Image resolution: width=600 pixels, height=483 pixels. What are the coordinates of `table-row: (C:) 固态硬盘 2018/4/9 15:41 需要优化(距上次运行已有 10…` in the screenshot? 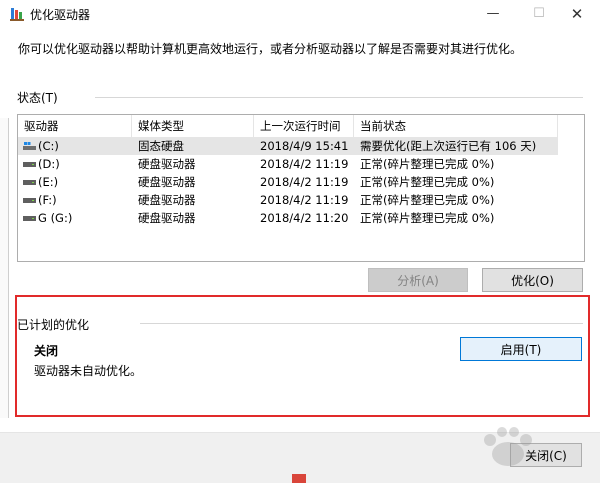 It's located at (288, 146).